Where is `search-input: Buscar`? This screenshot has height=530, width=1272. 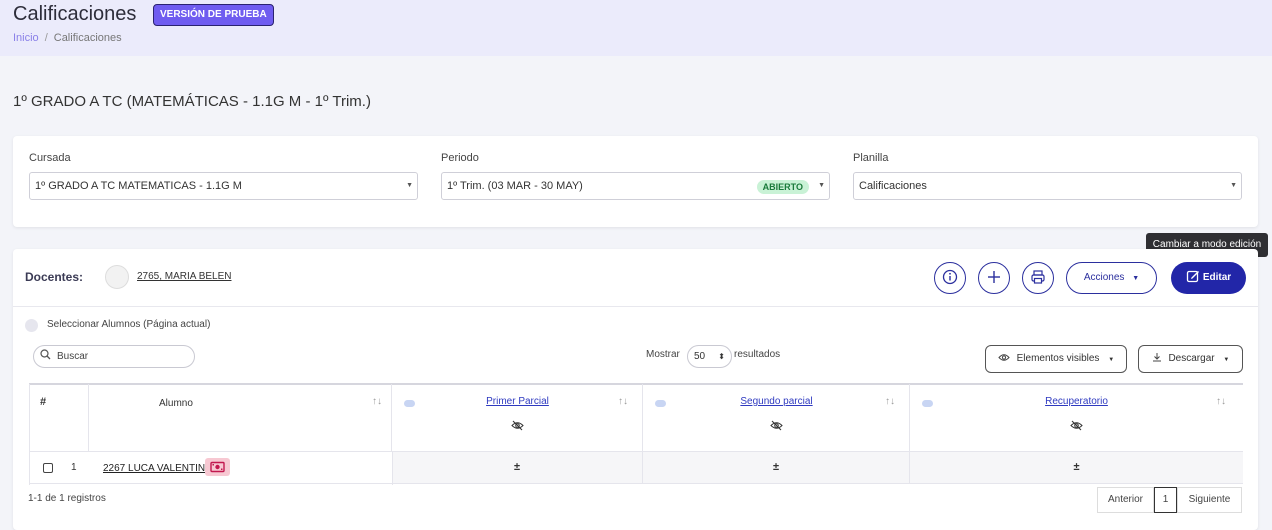 search-input: Buscar is located at coordinates (114, 356).